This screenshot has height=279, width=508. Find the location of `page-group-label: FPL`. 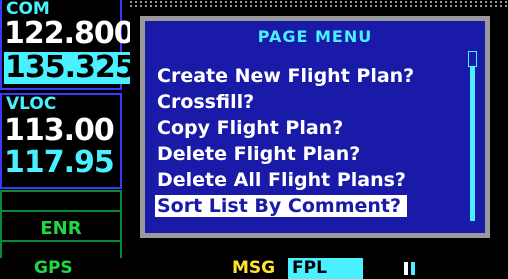

page-group-label: FPL is located at coordinates (325, 268).